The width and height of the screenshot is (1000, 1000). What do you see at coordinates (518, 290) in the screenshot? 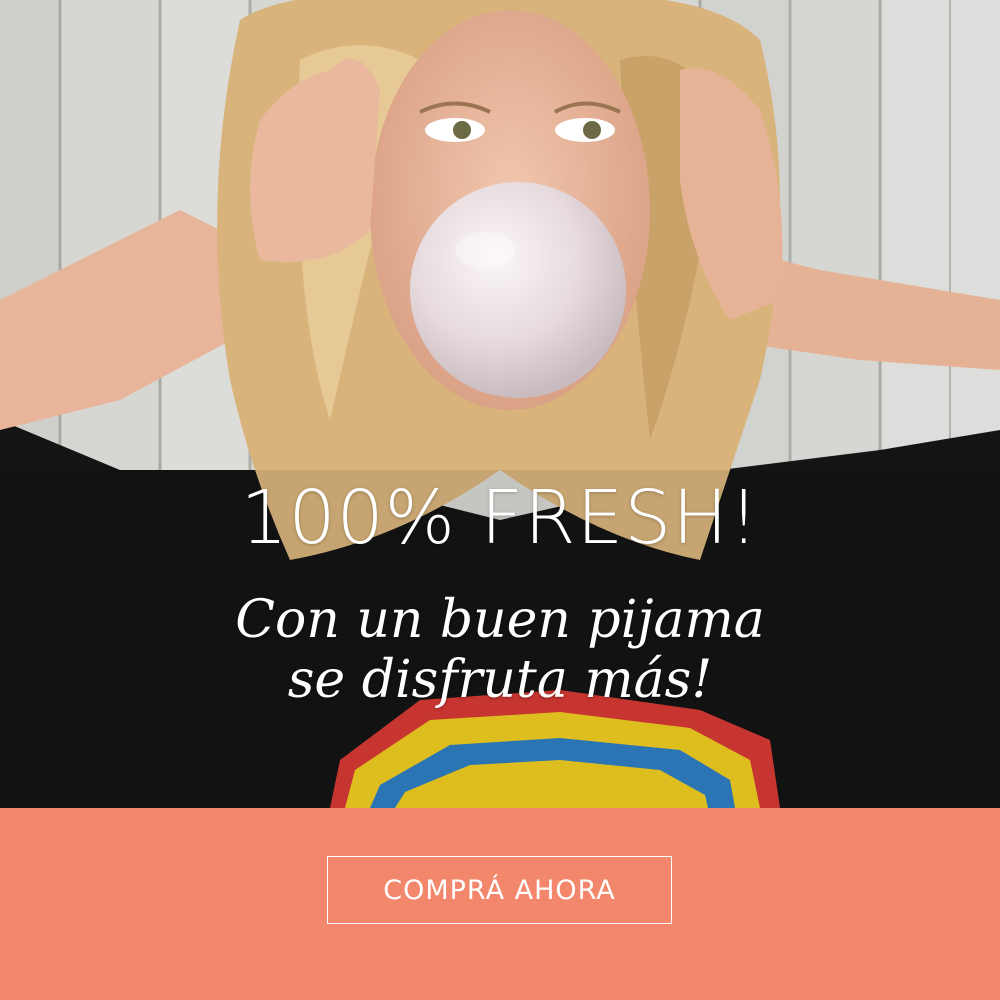
I see `bubble-gum` at bounding box center [518, 290].